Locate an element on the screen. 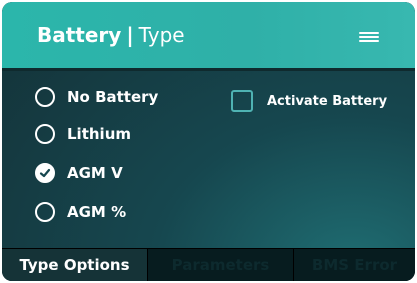  option-agm-v: AGM V is located at coordinates (79, 173).